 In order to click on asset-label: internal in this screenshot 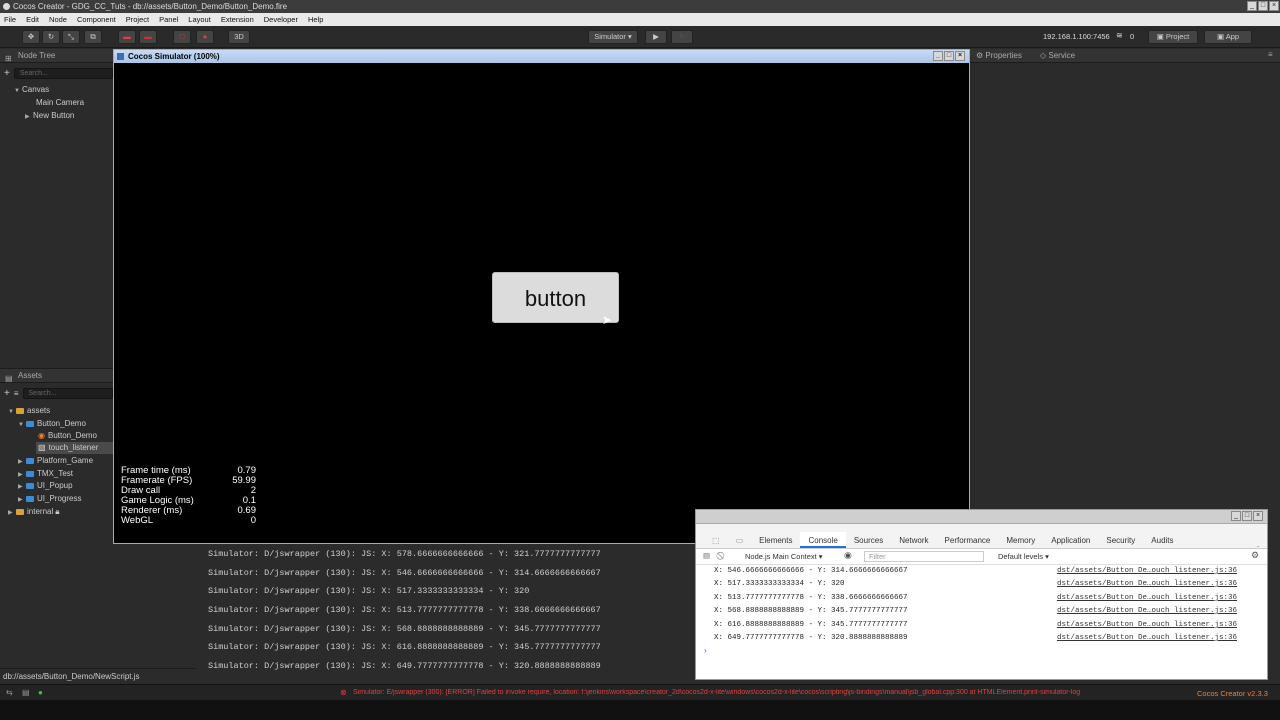, I will do `click(40, 511)`.